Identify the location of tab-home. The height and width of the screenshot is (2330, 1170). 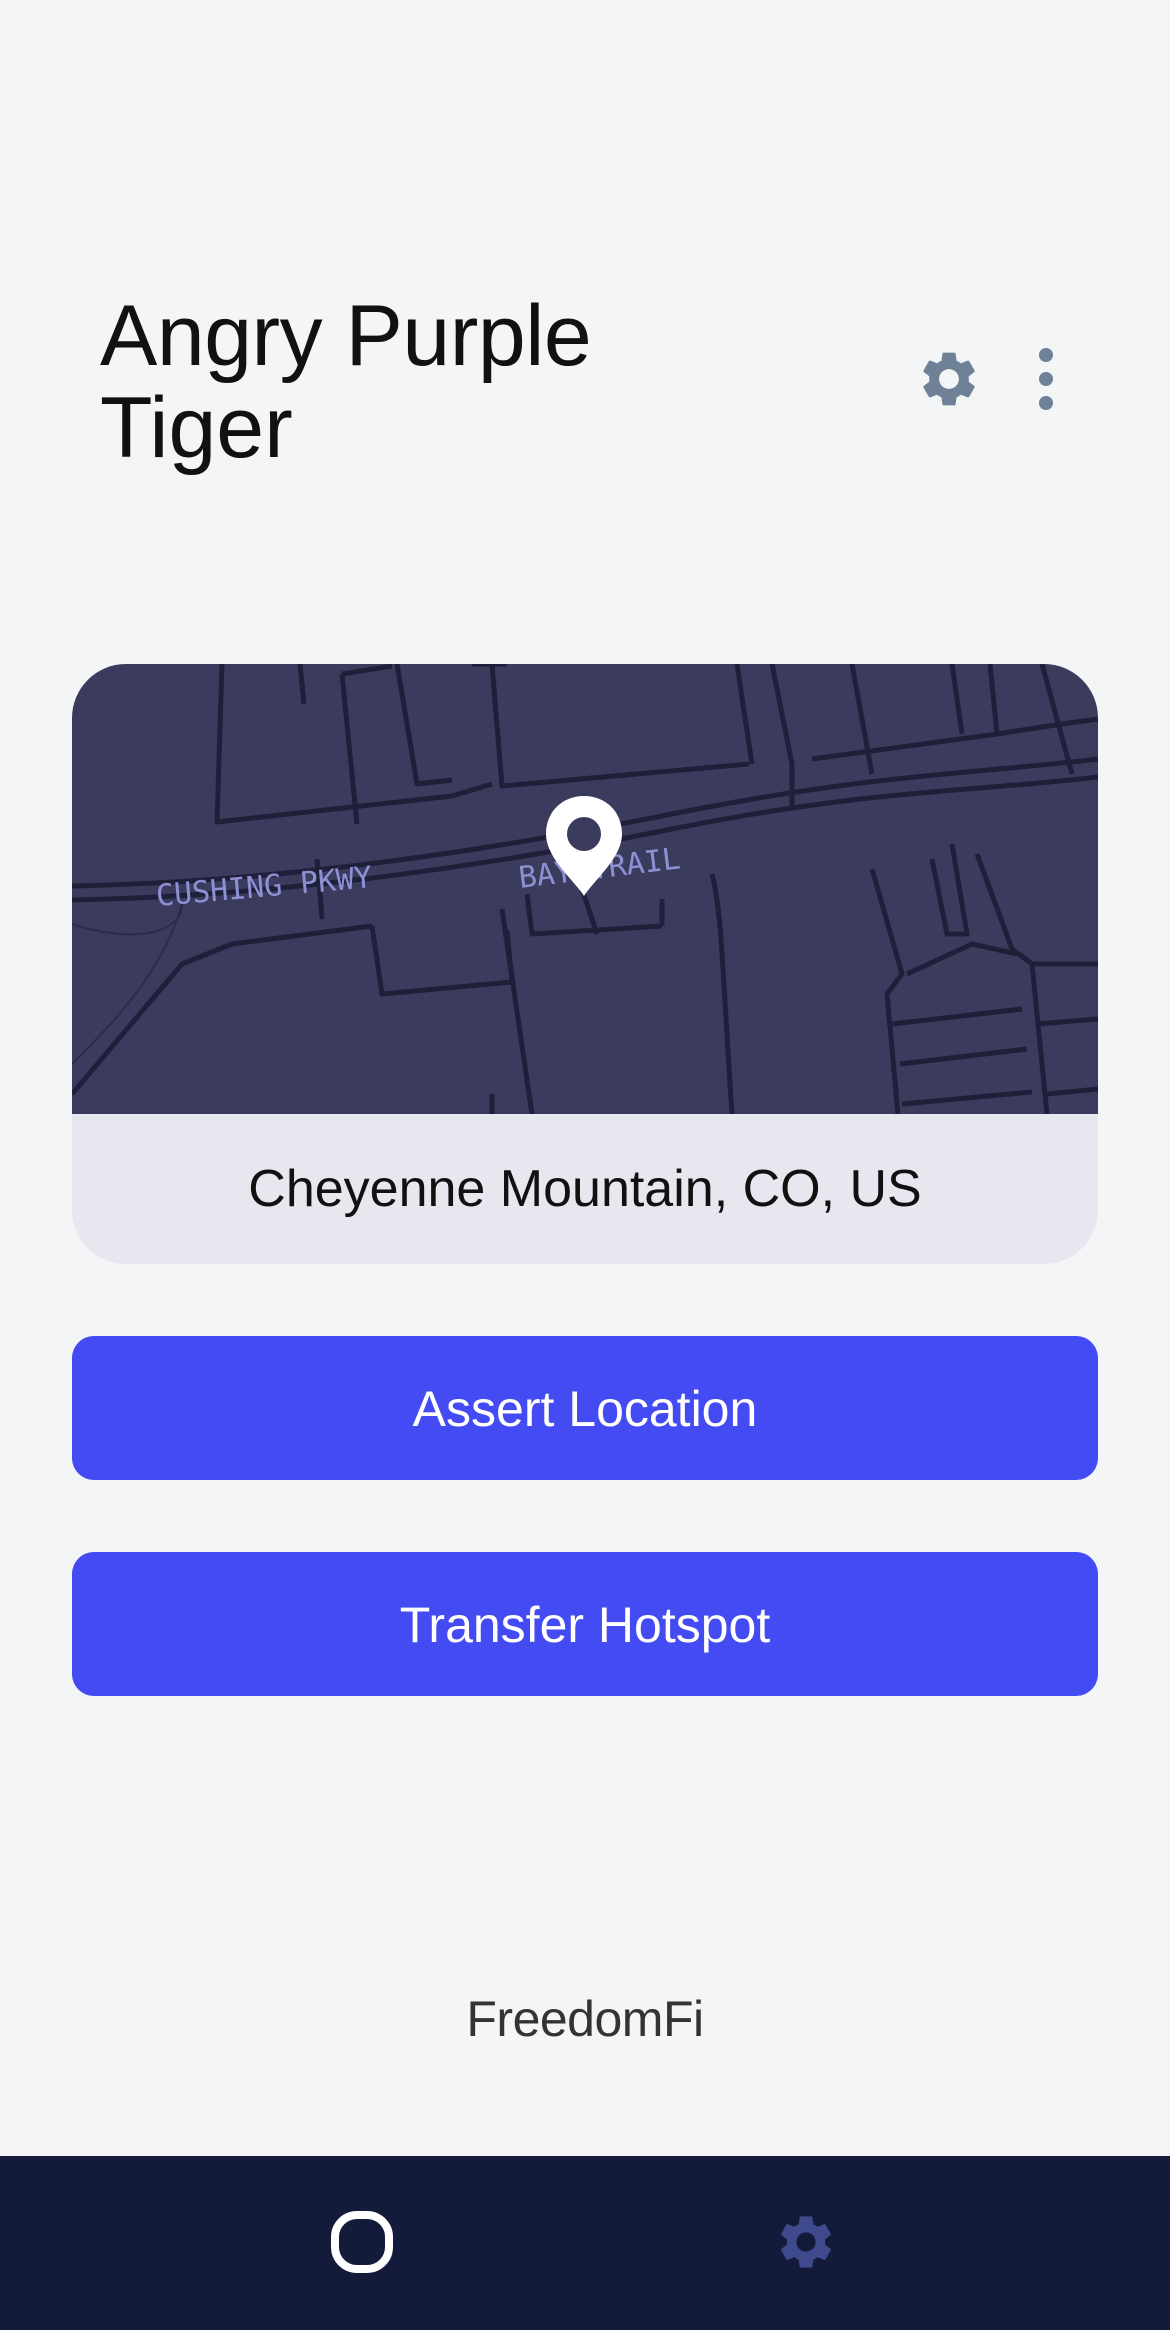
(362, 2243).